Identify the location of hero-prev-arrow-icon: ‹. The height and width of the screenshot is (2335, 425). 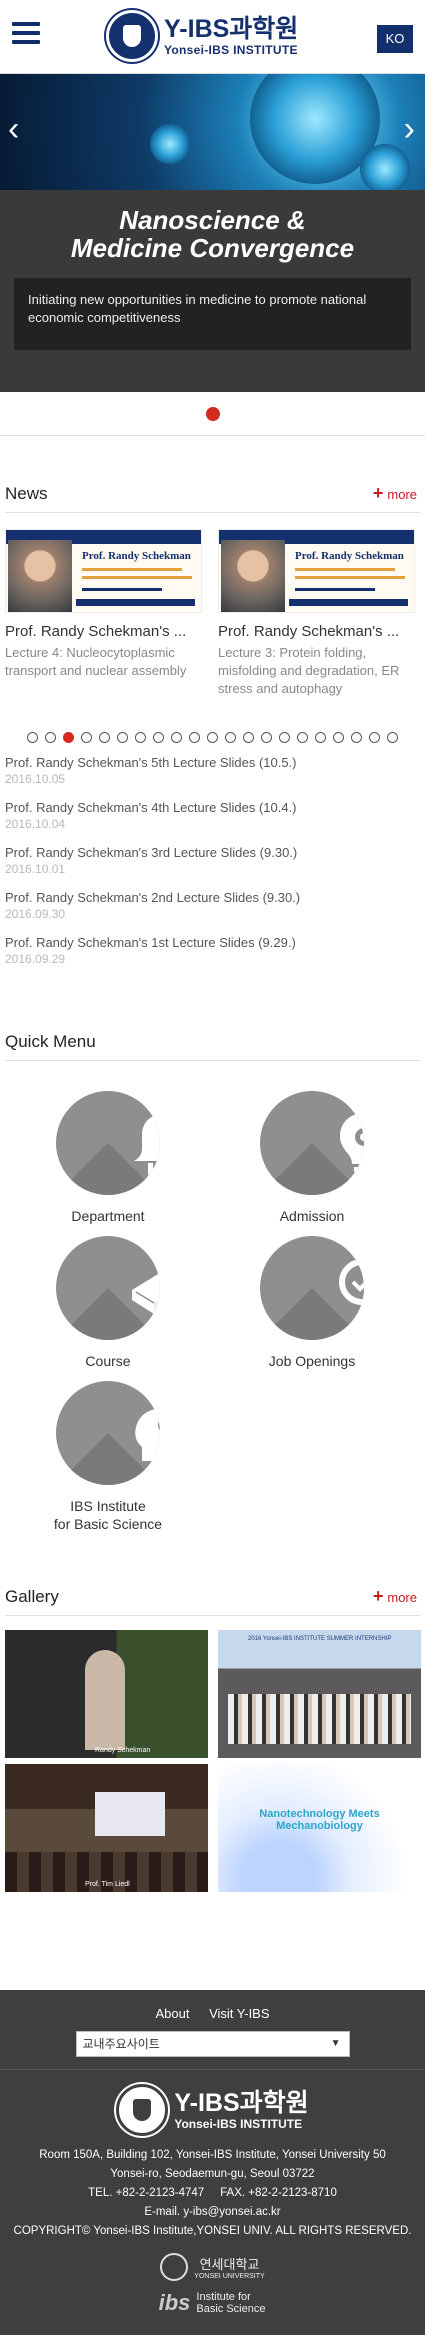
(13, 129).